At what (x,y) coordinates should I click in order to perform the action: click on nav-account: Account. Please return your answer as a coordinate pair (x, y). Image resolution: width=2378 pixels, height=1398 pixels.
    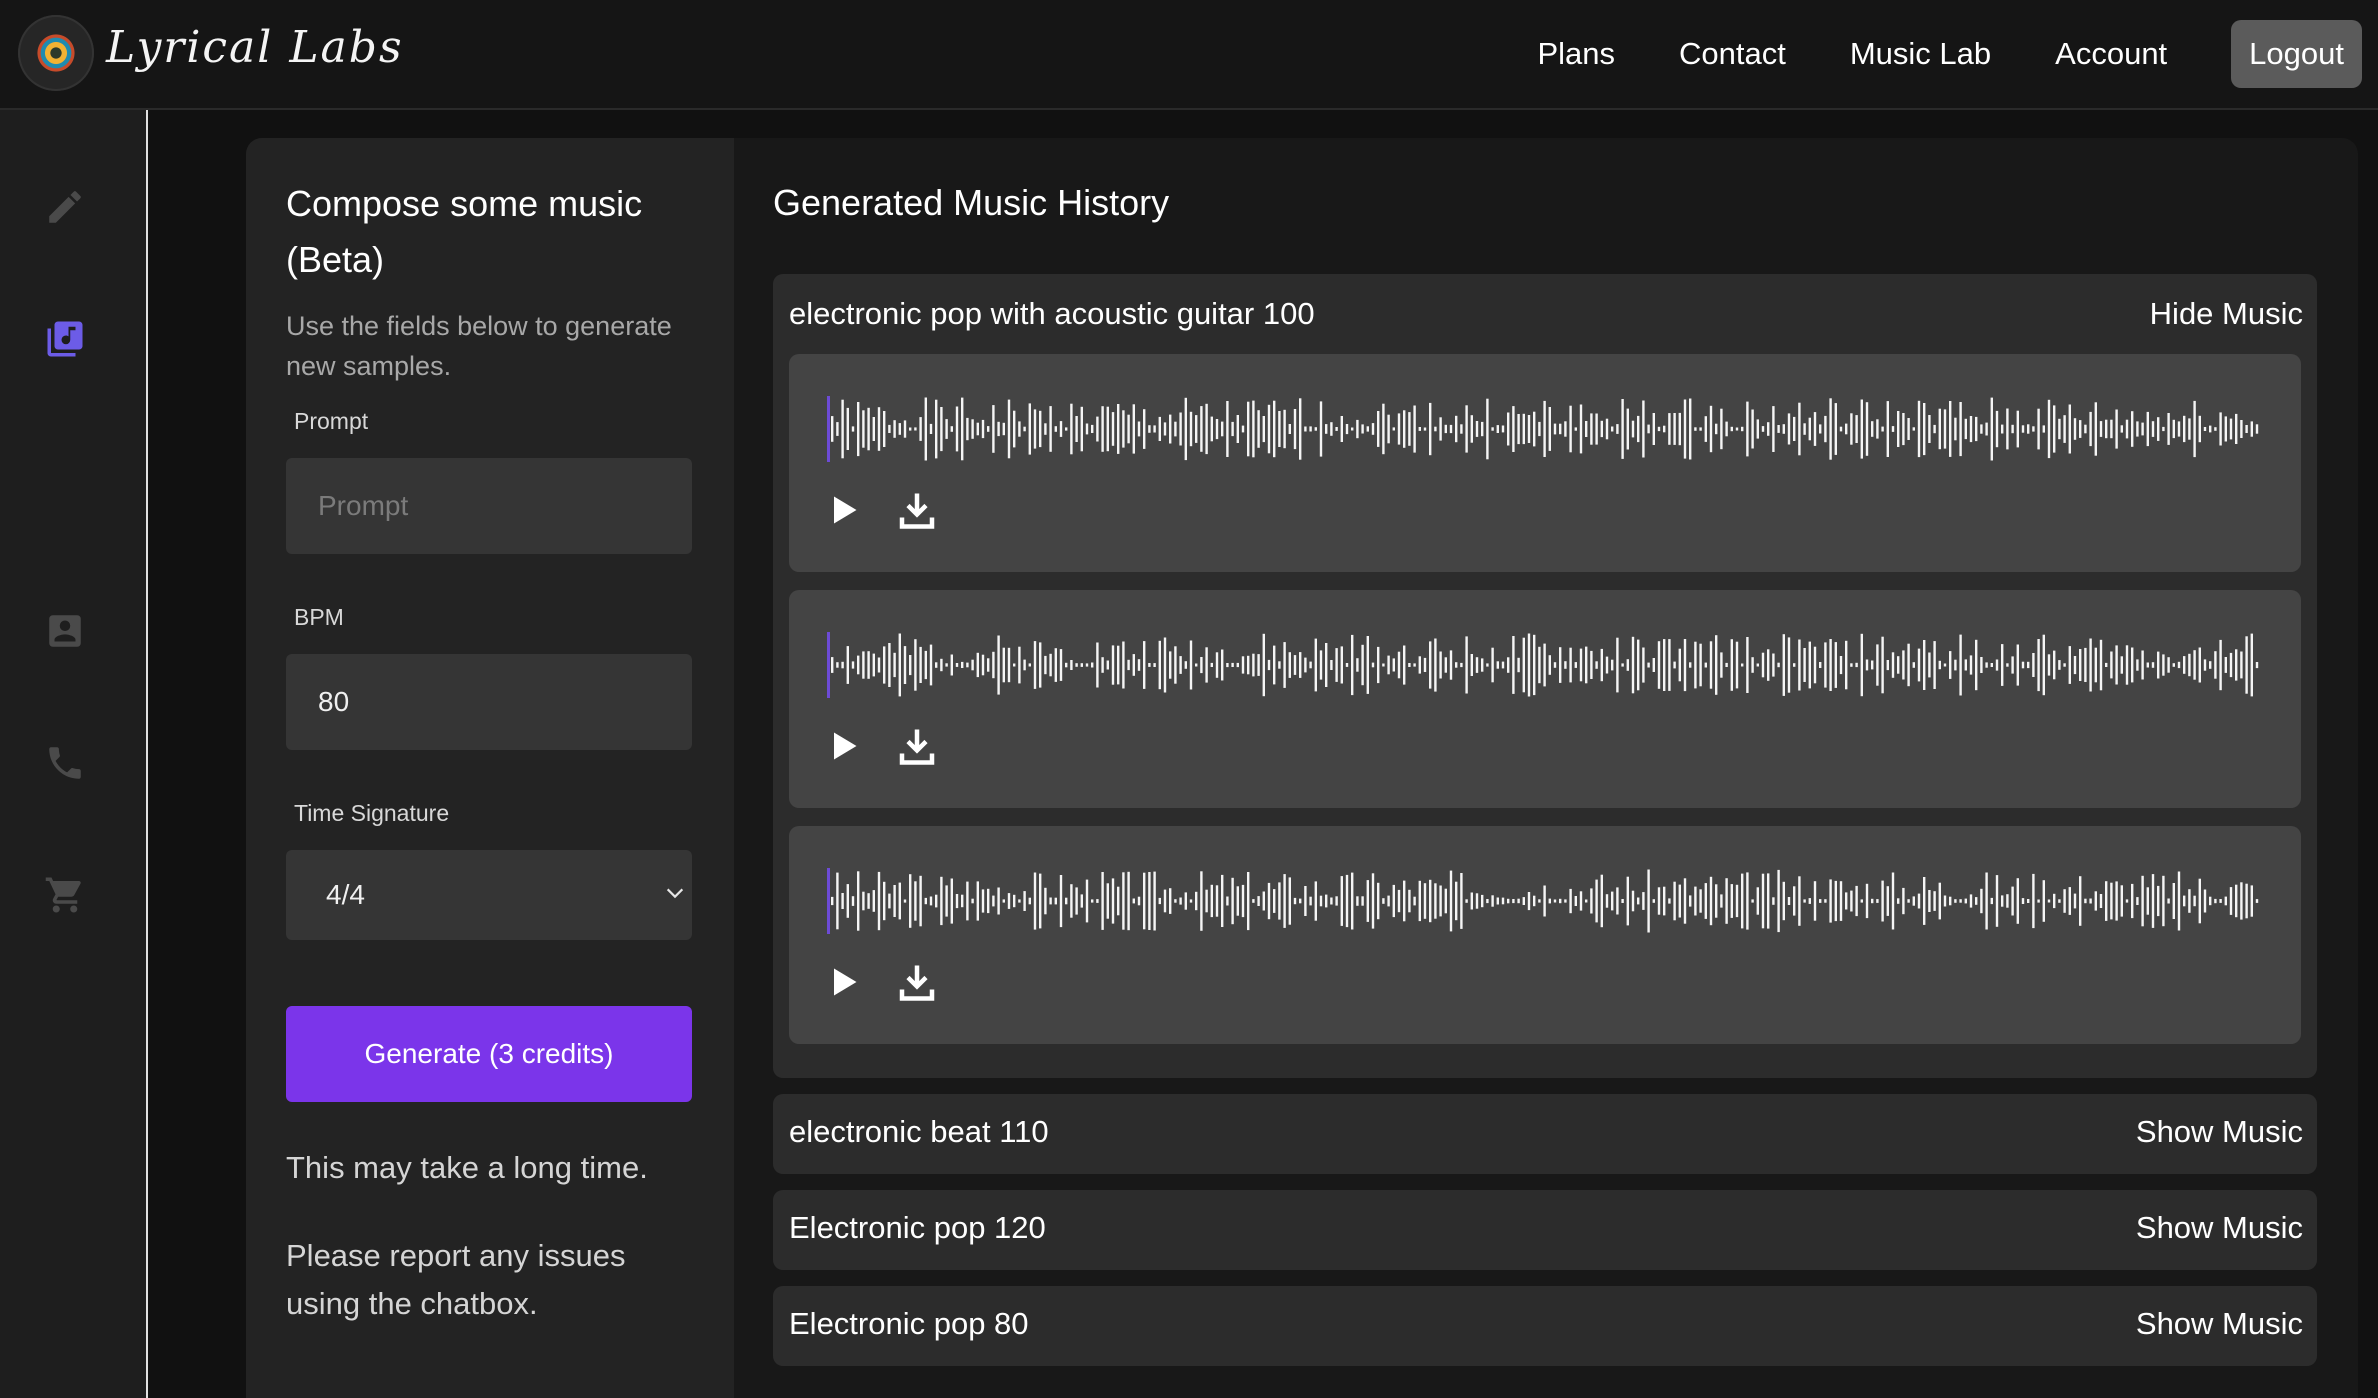
    Looking at the image, I should click on (2111, 54).